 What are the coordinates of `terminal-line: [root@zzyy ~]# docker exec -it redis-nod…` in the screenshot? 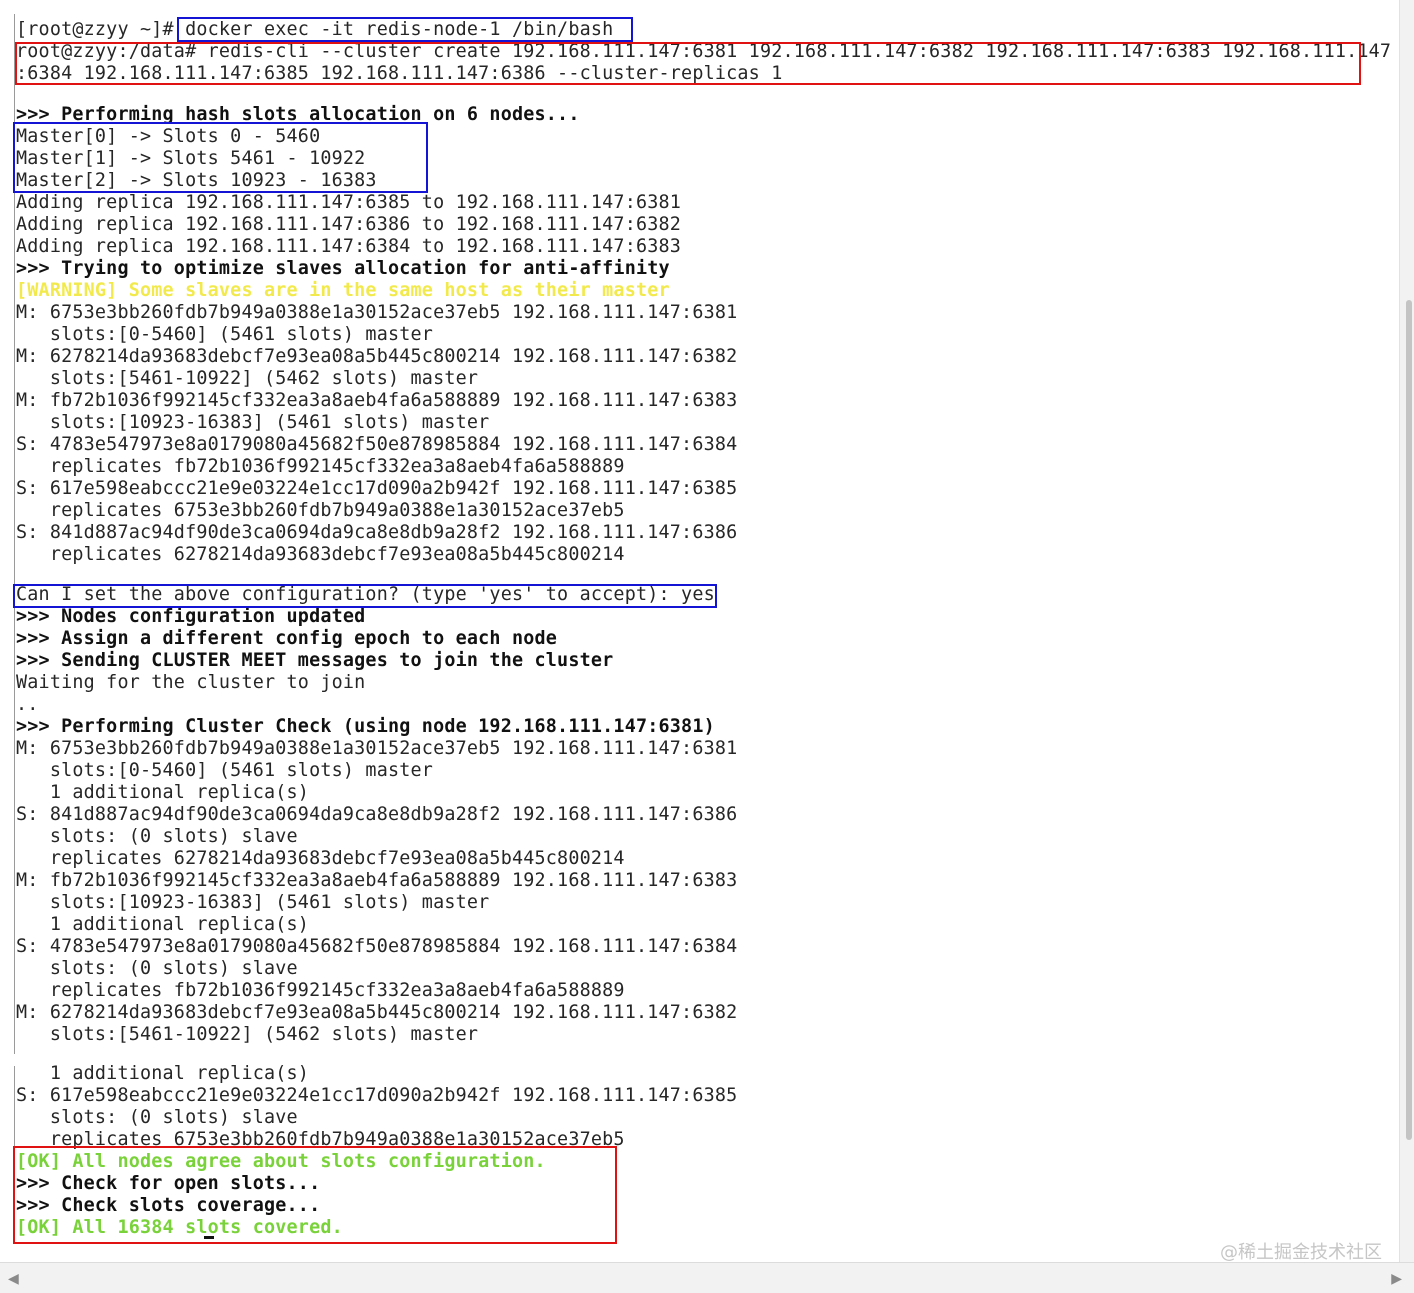 It's located at (315, 29).